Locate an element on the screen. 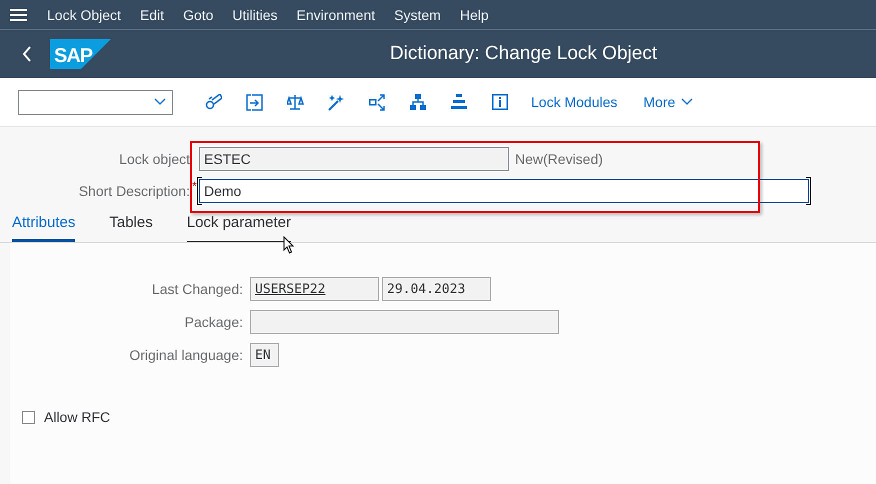 The width and height of the screenshot is (876, 484). toolbar-button: Lock Modules is located at coordinates (574, 102).